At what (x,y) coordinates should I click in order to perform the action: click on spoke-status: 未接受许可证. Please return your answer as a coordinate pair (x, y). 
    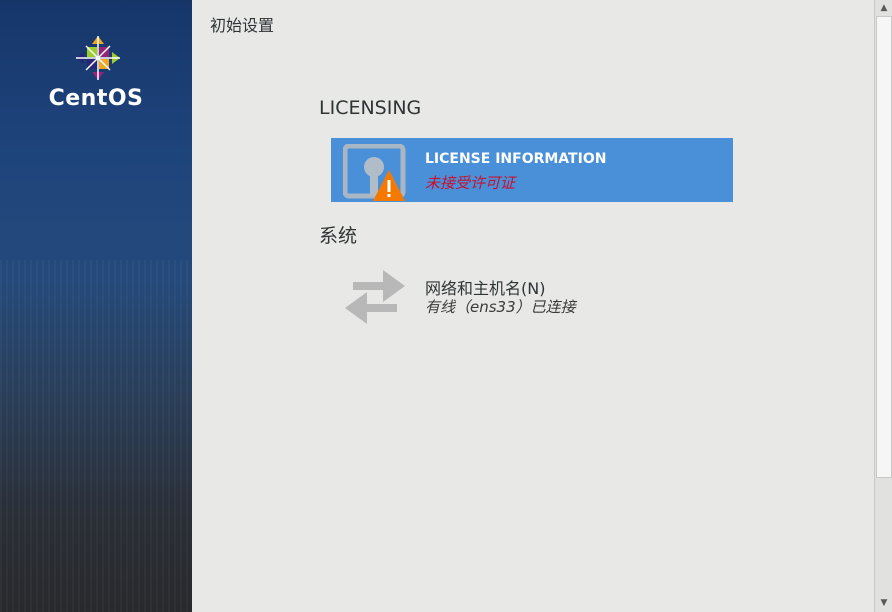
    Looking at the image, I should click on (470, 183).